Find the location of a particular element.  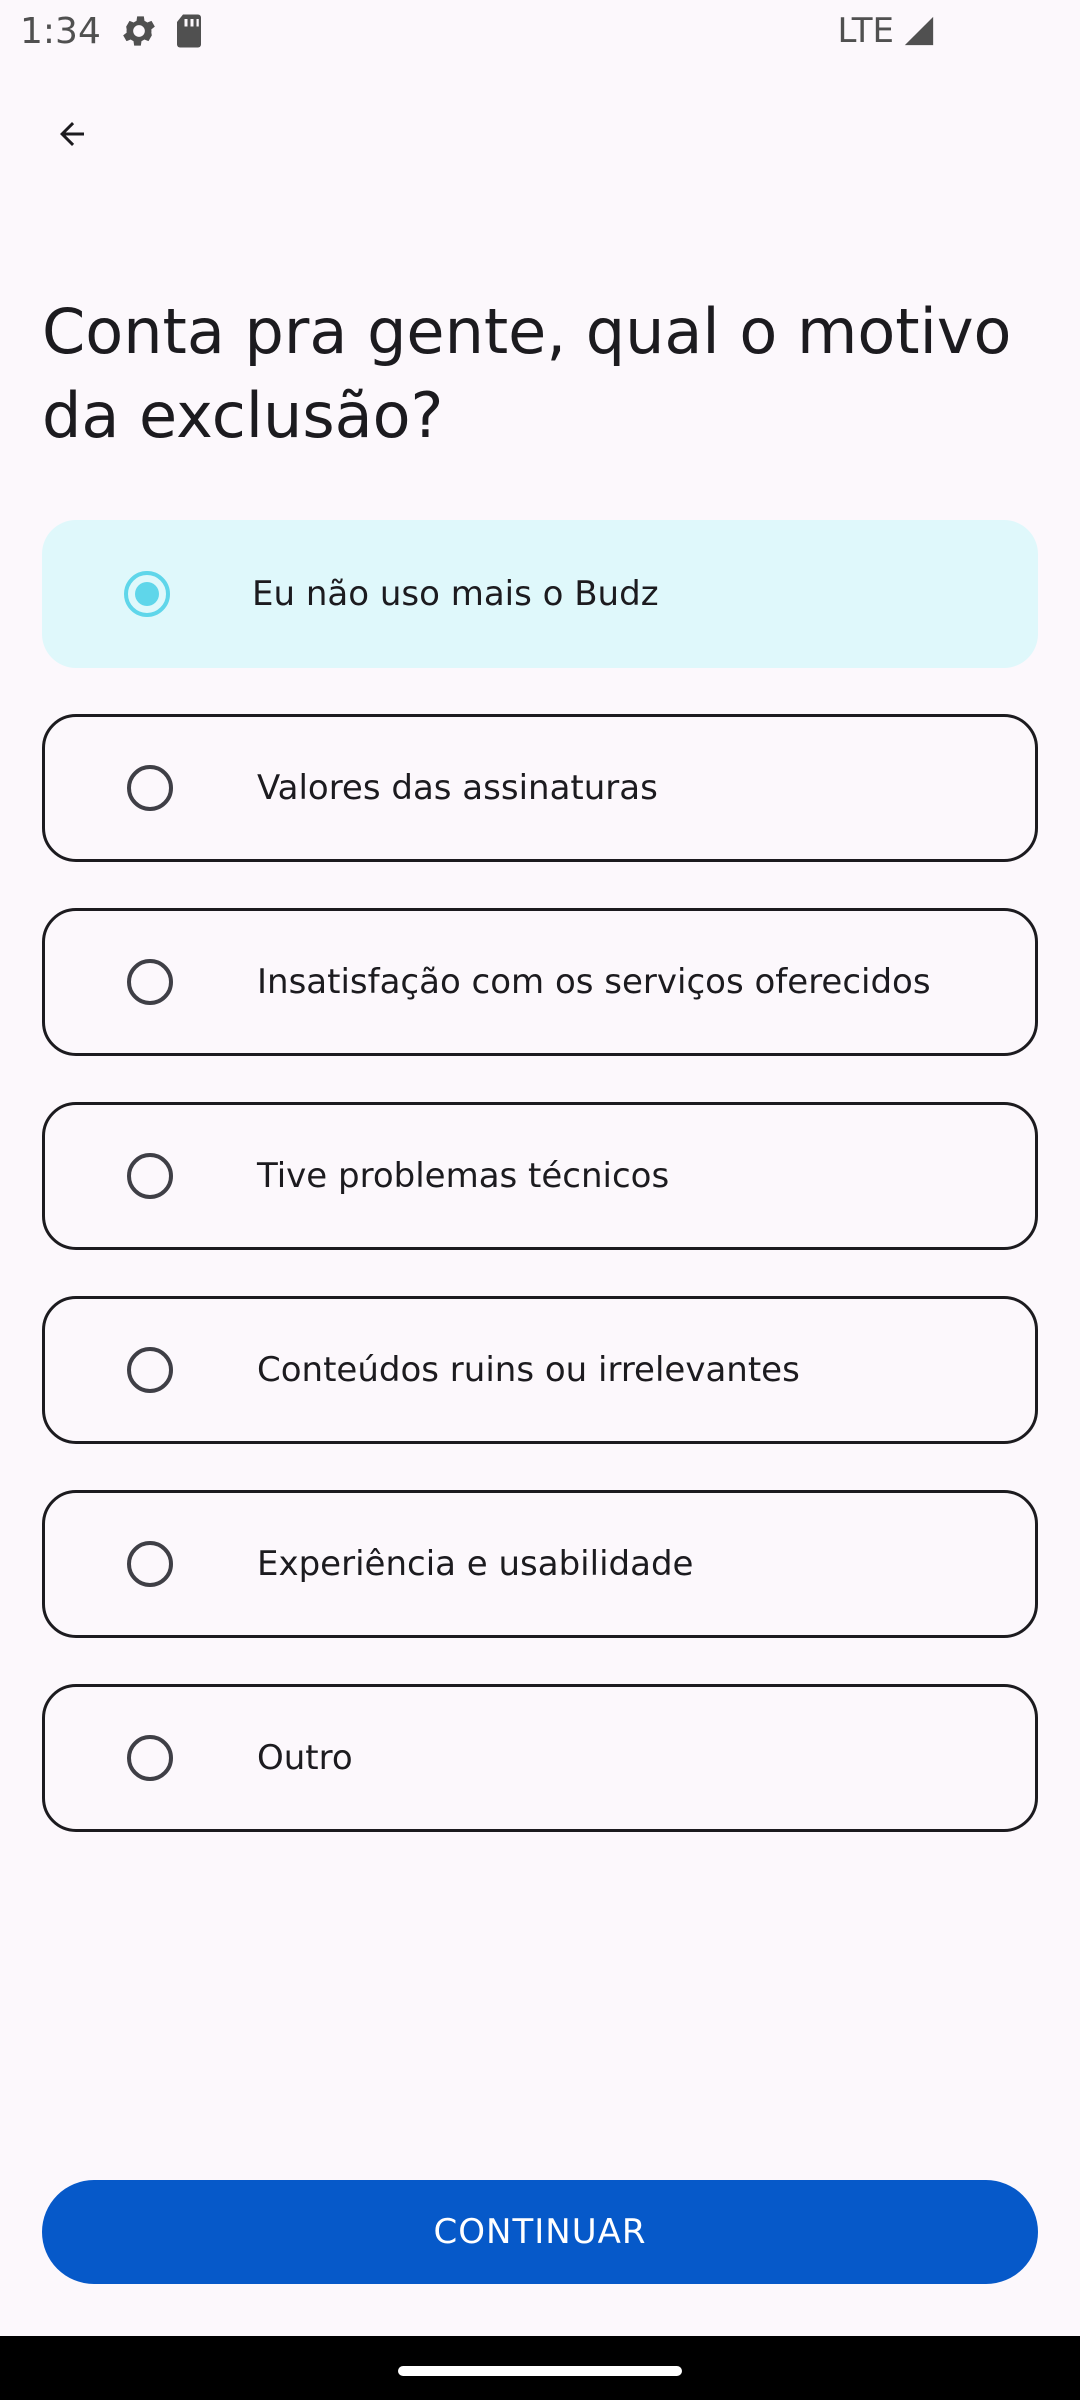

status-right: LTE is located at coordinates (948, 31).